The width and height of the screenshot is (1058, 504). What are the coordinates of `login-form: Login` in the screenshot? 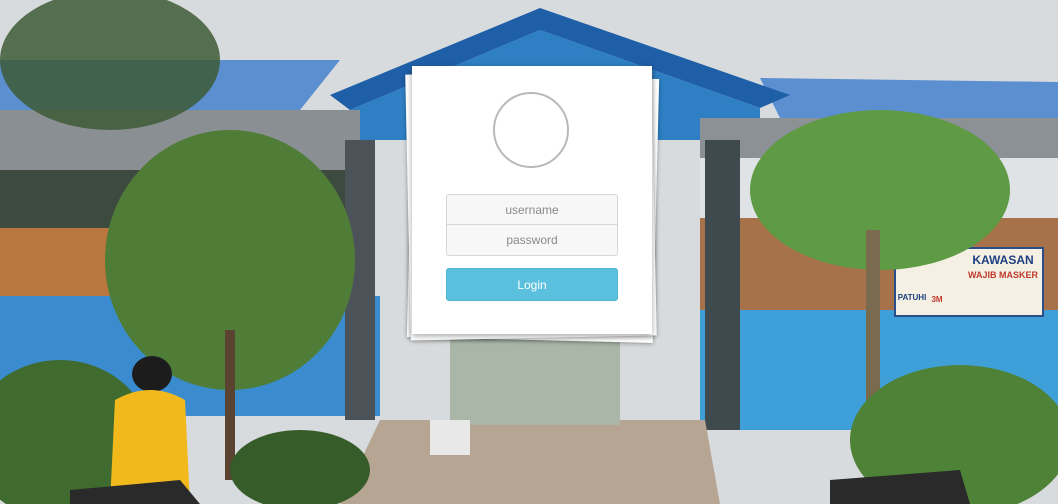 It's located at (532, 200).